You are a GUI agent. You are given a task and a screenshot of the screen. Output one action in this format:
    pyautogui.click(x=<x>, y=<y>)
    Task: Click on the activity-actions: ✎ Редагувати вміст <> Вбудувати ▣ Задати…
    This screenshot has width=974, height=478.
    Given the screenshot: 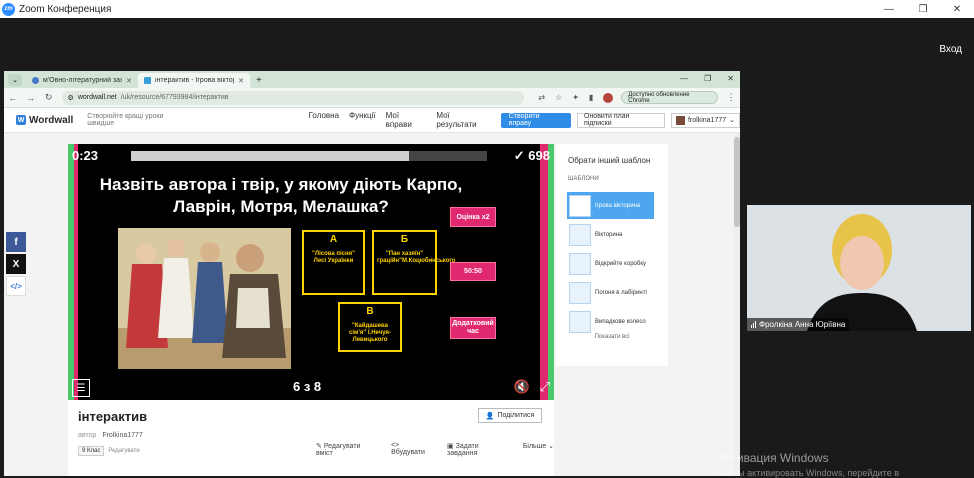 What is the action you would take?
    pyautogui.click(x=435, y=449)
    